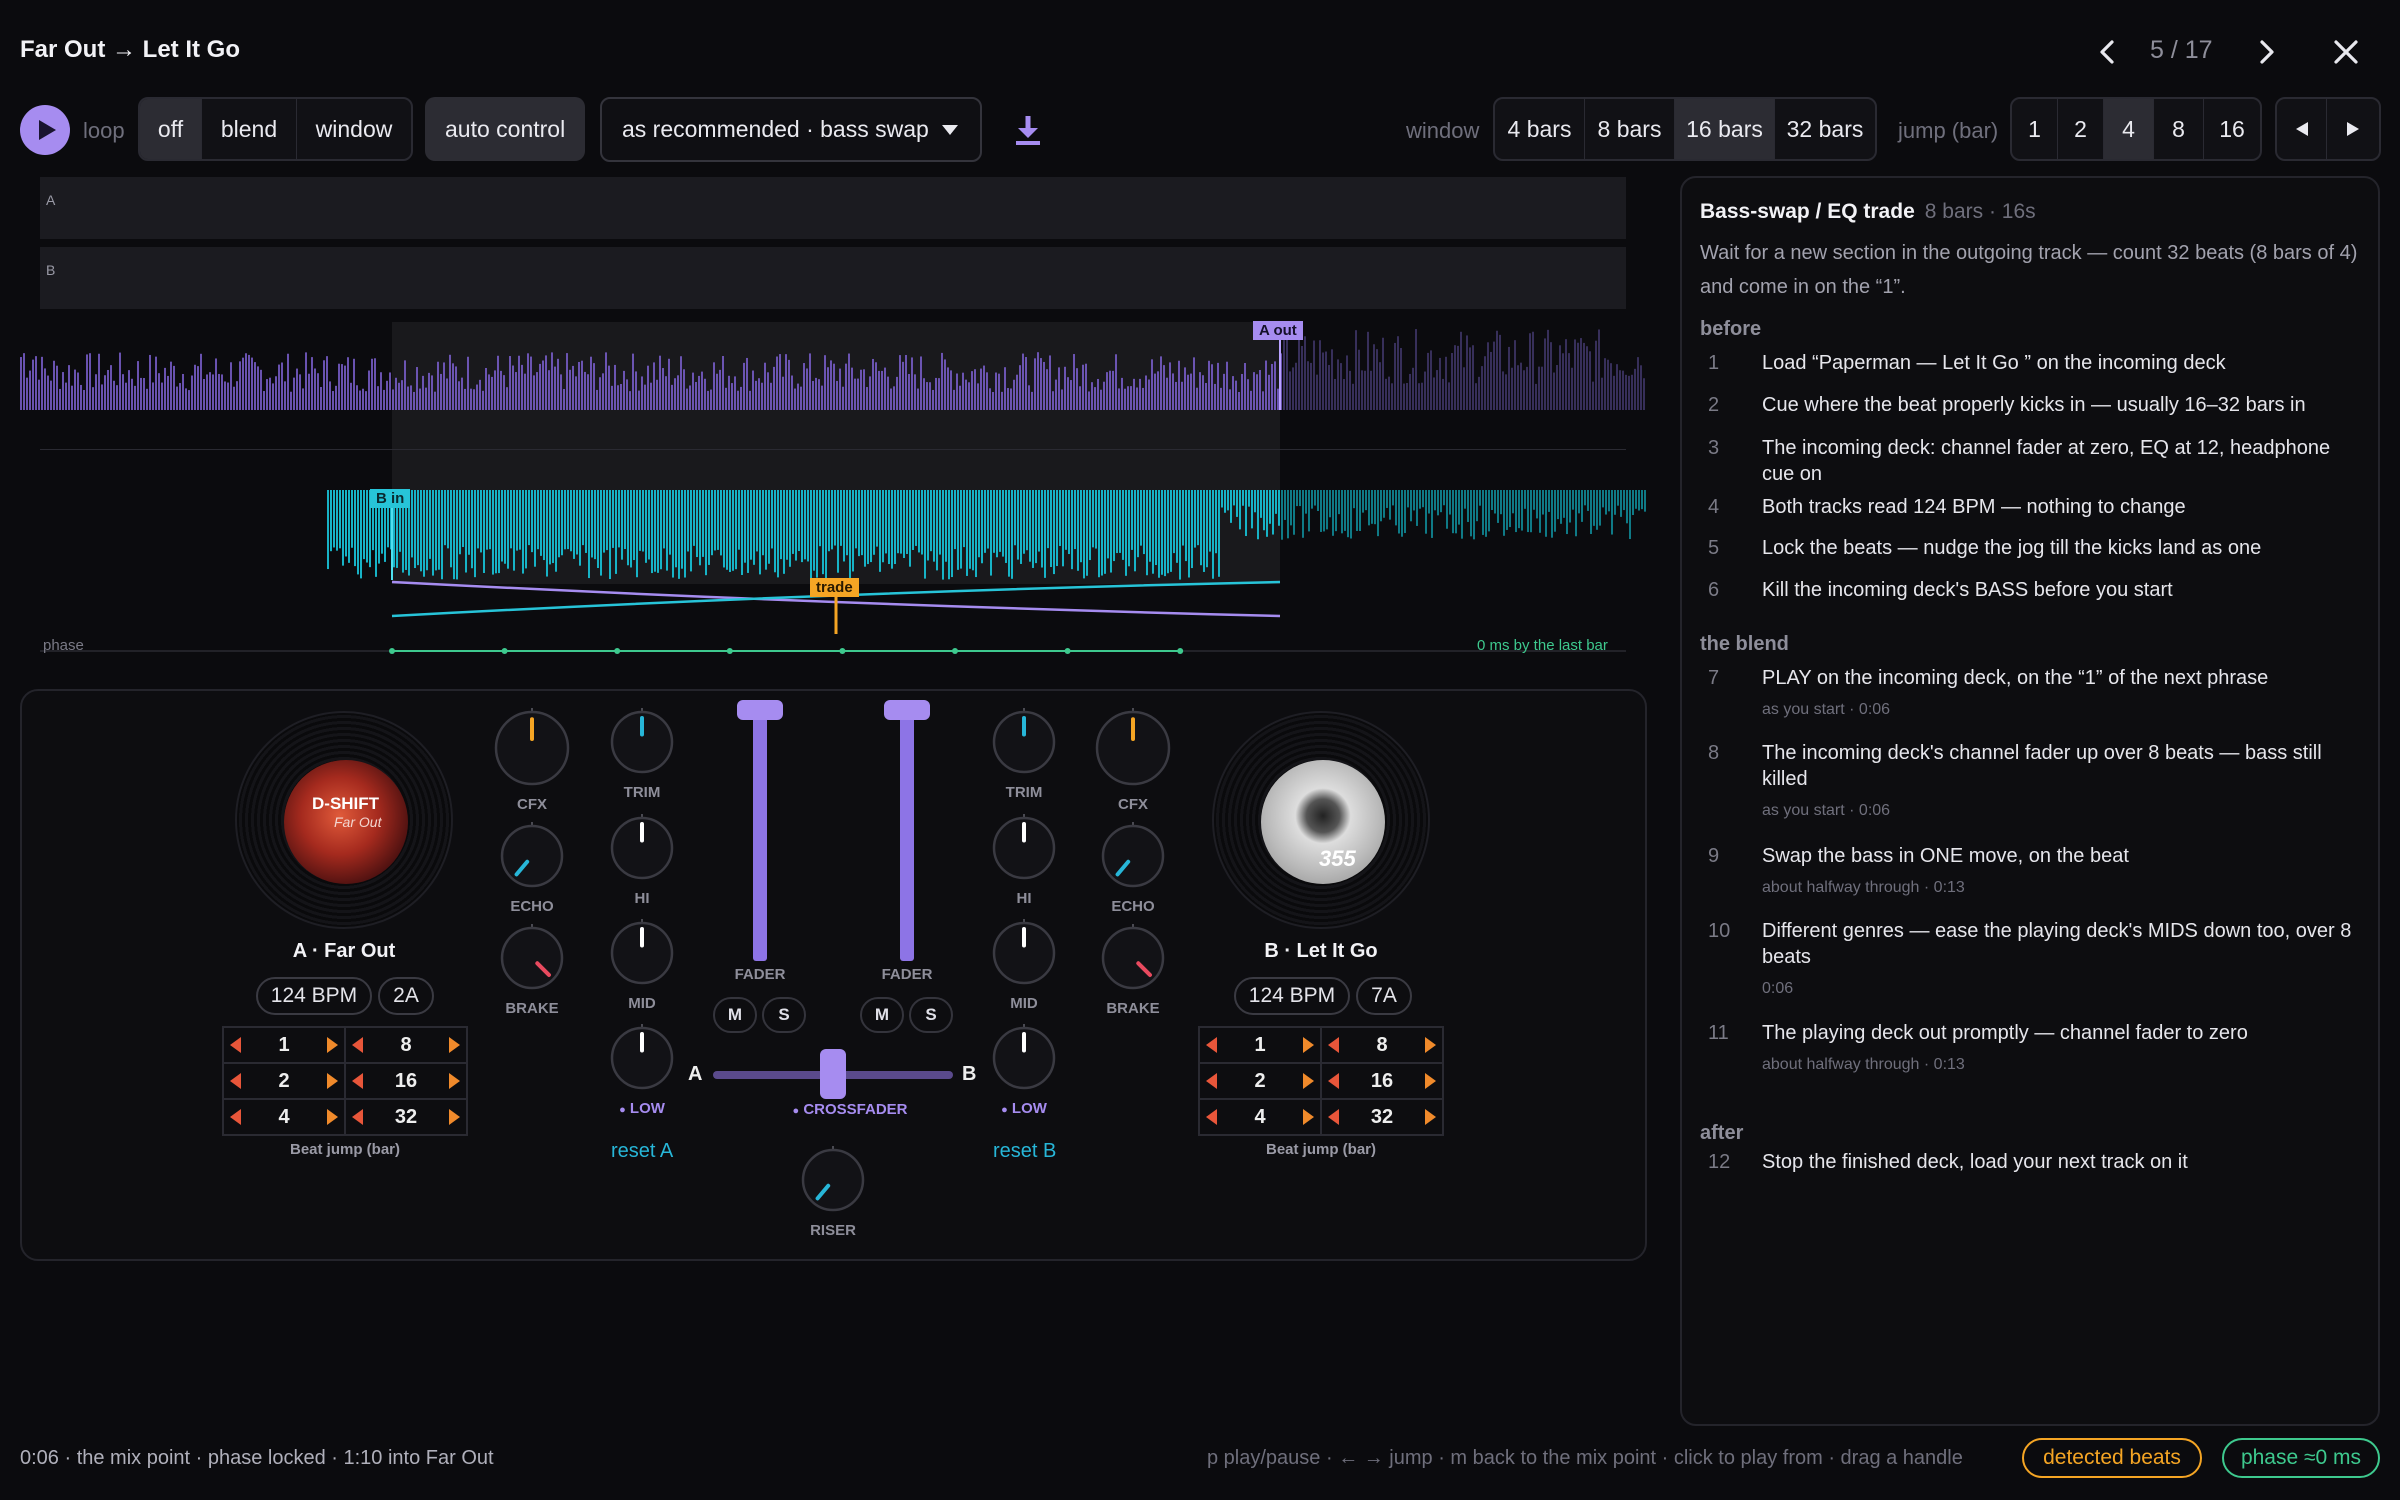 The height and width of the screenshot is (1500, 2400). I want to click on next-transition-button, so click(2267, 52).